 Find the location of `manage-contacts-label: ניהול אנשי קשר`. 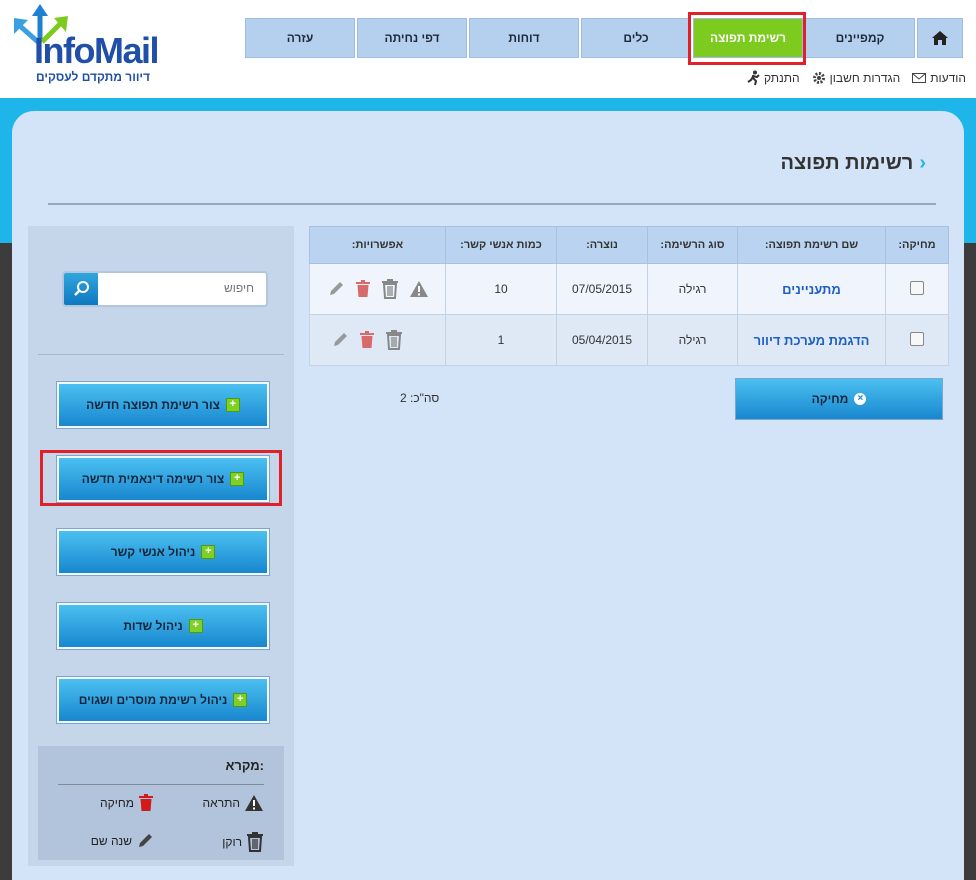

manage-contacts-label: ניהול אנשי קשר is located at coordinates (153, 552).